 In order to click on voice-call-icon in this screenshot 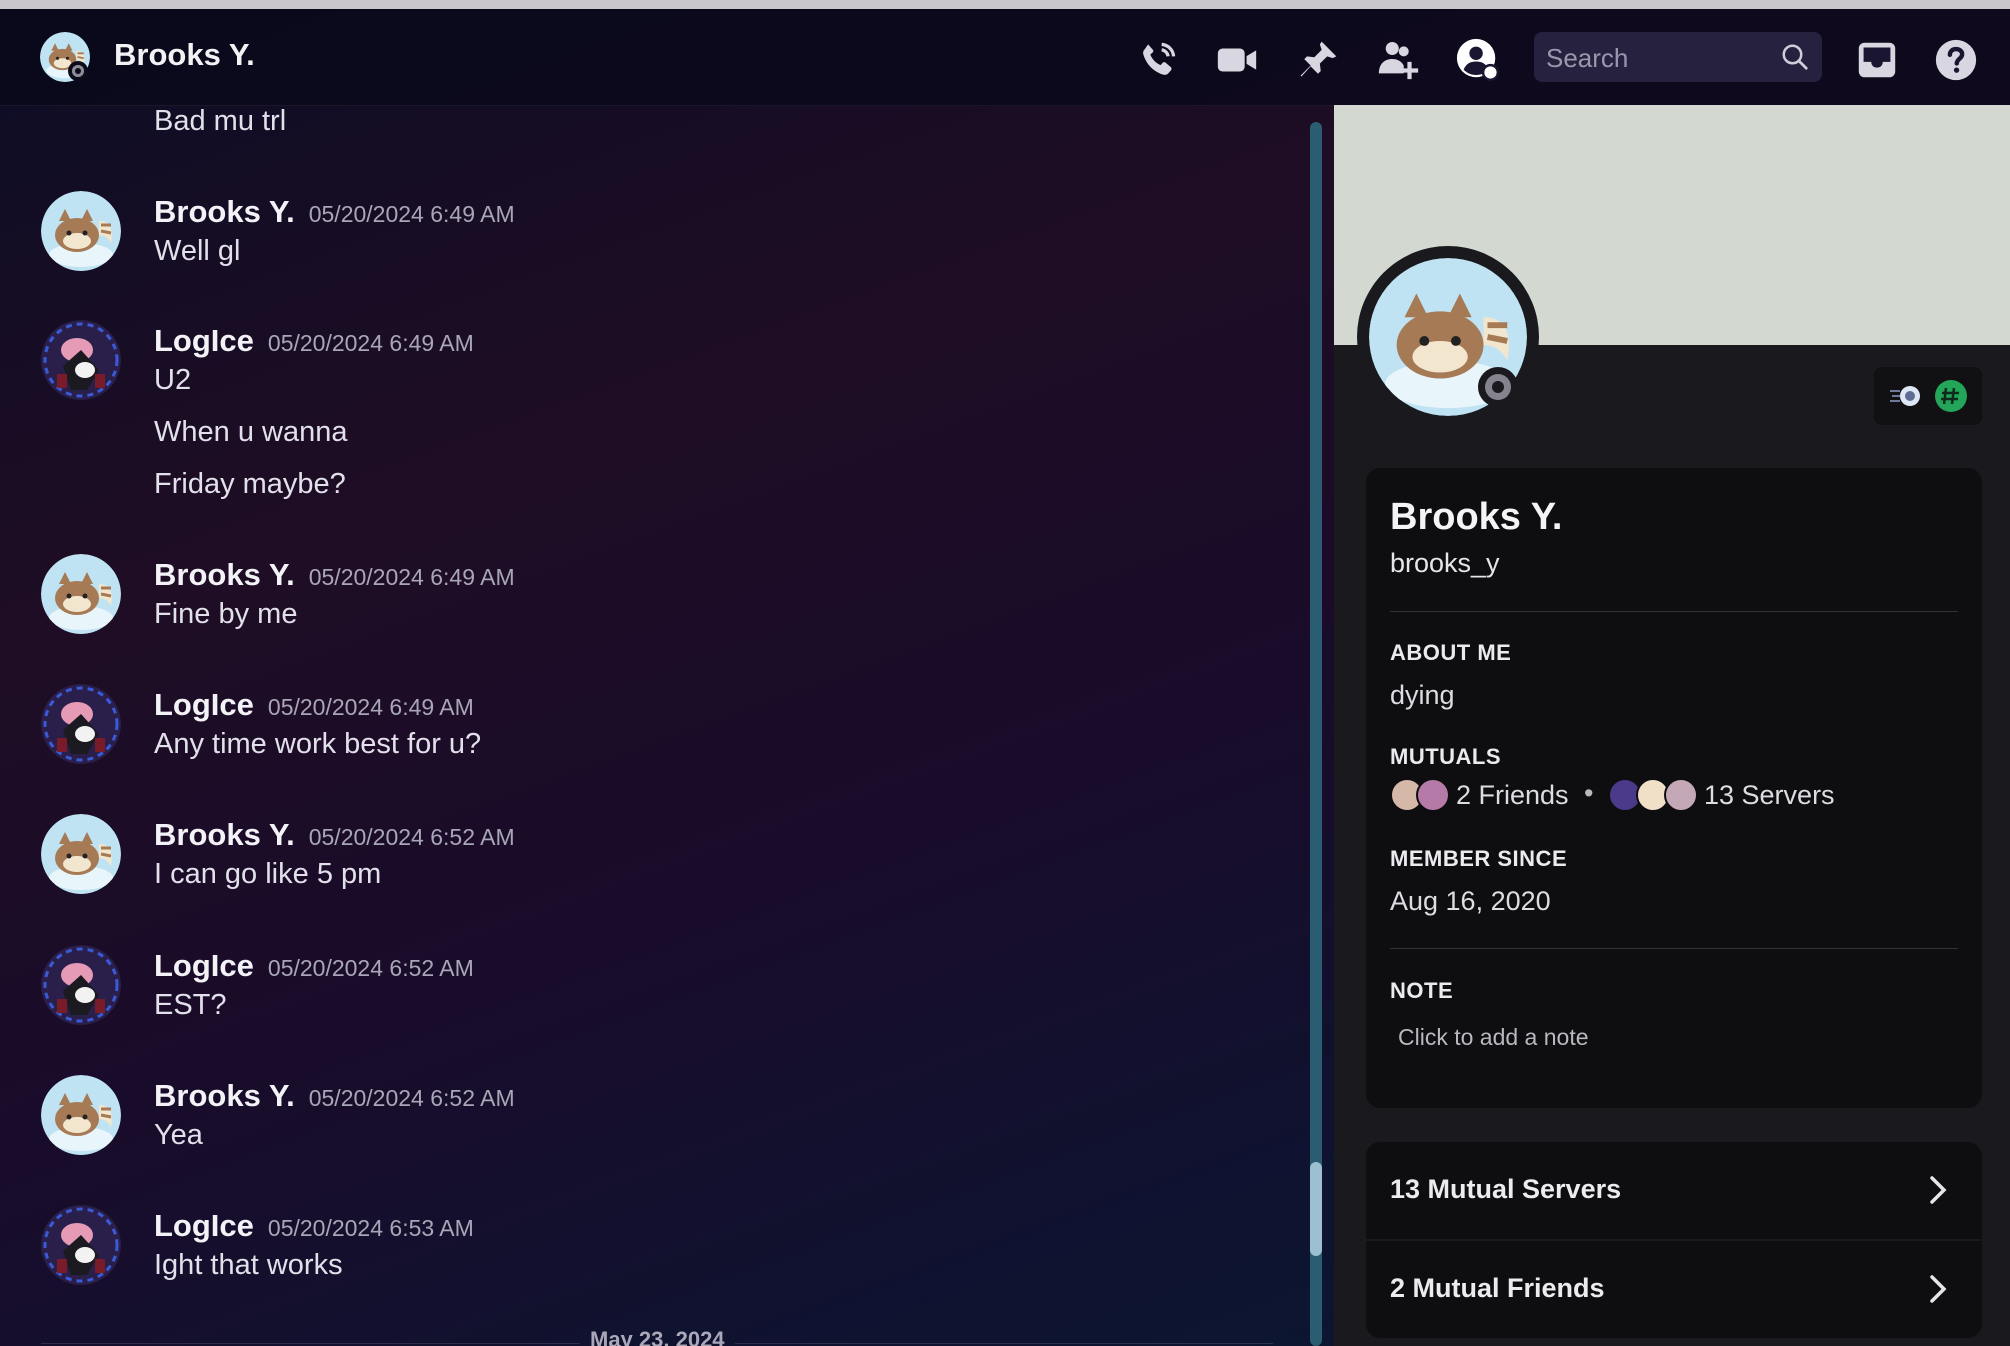, I will do `click(1158, 60)`.